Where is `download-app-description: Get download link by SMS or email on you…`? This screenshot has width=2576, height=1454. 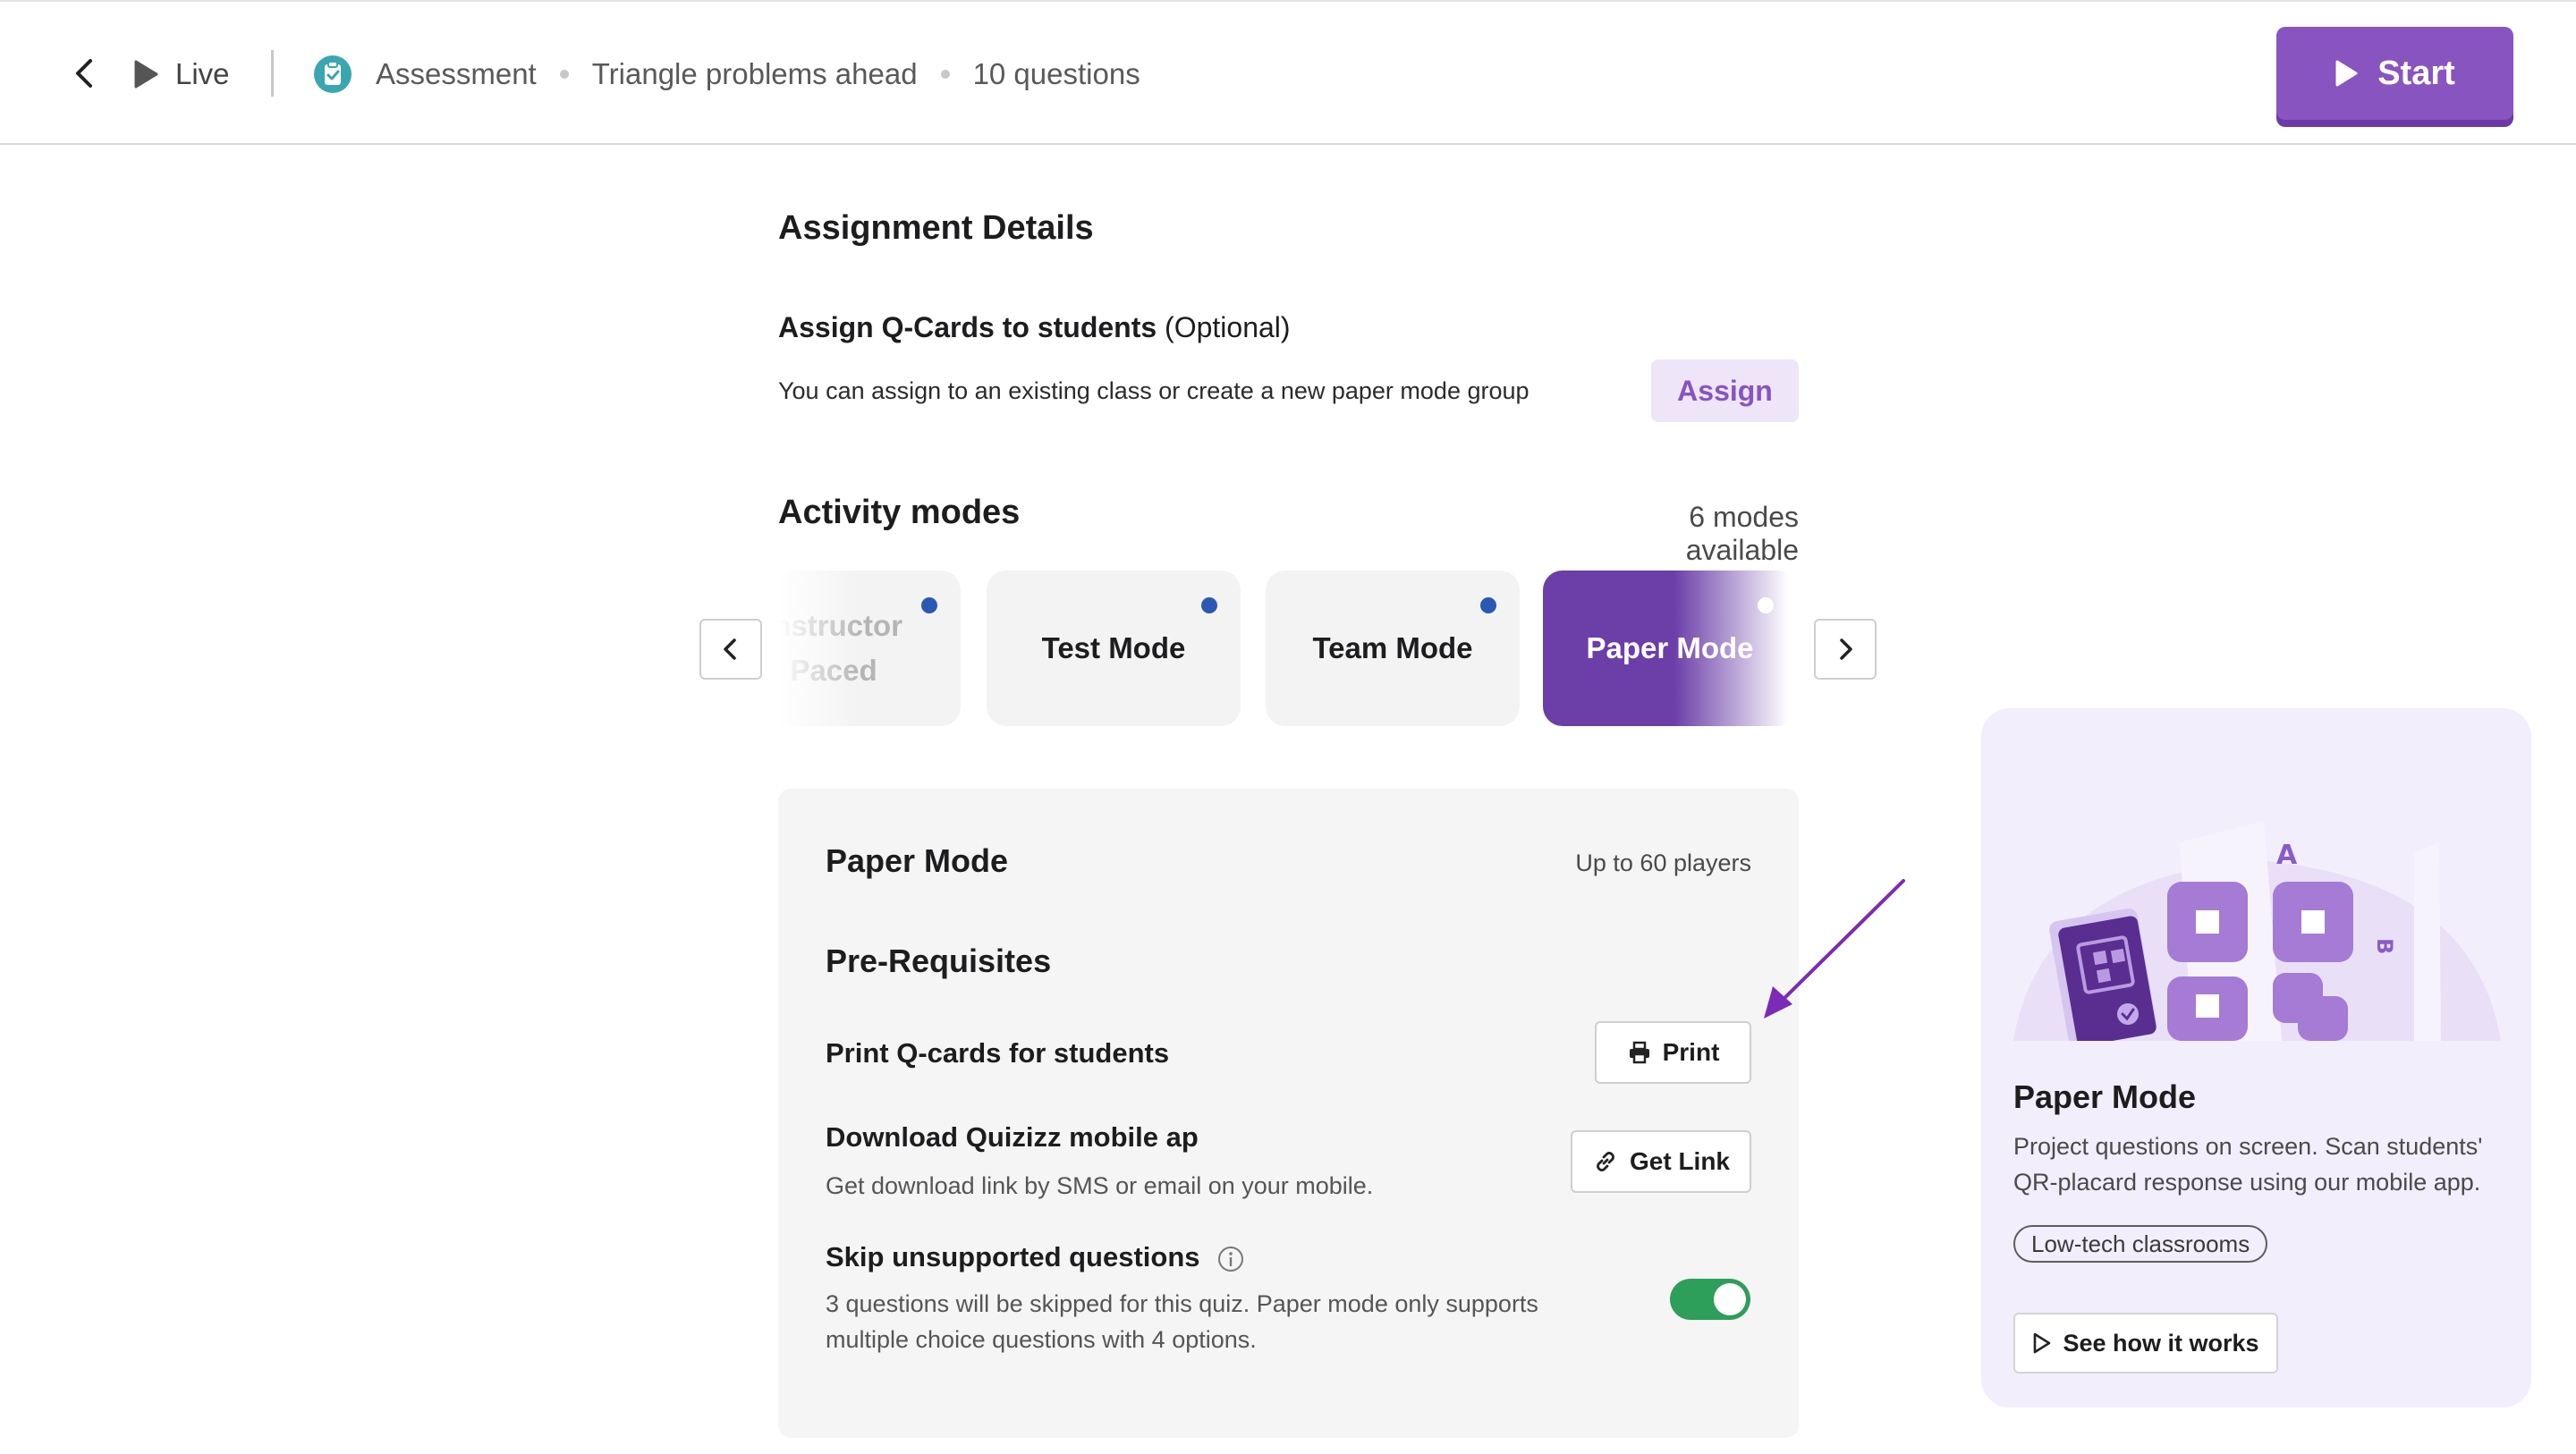 download-app-description: Get download link by SMS or email on you… is located at coordinates (1100, 1185).